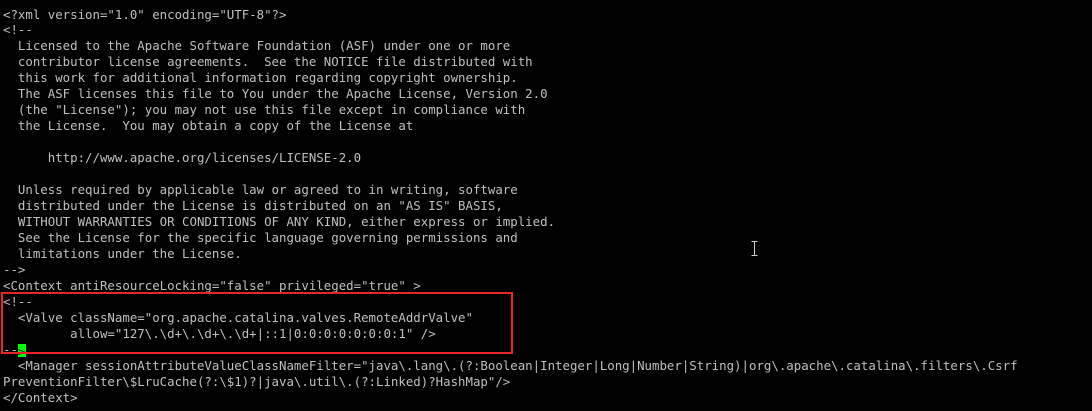  I want to click on text-cursor: >, so click(21, 351).